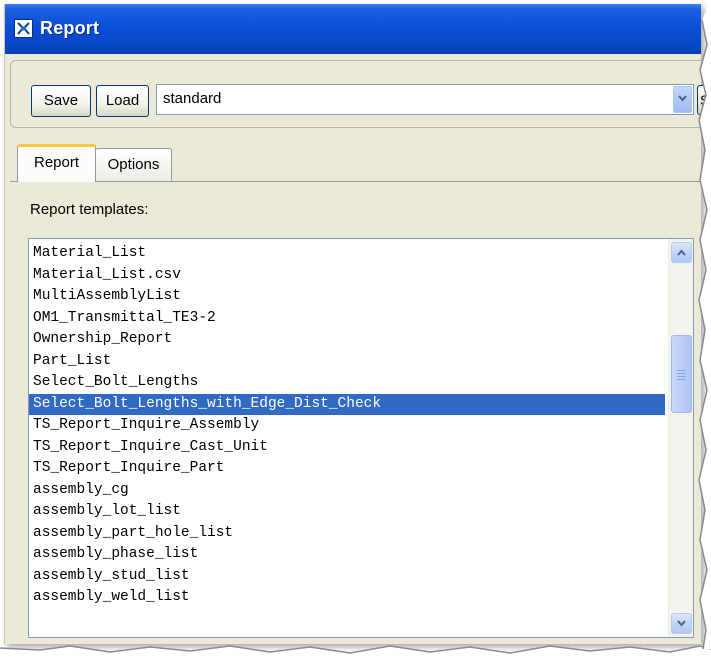 The height and width of the screenshot is (661, 711). Describe the element at coordinates (348, 254) in the screenshot. I see `list-item: Material_List` at that location.